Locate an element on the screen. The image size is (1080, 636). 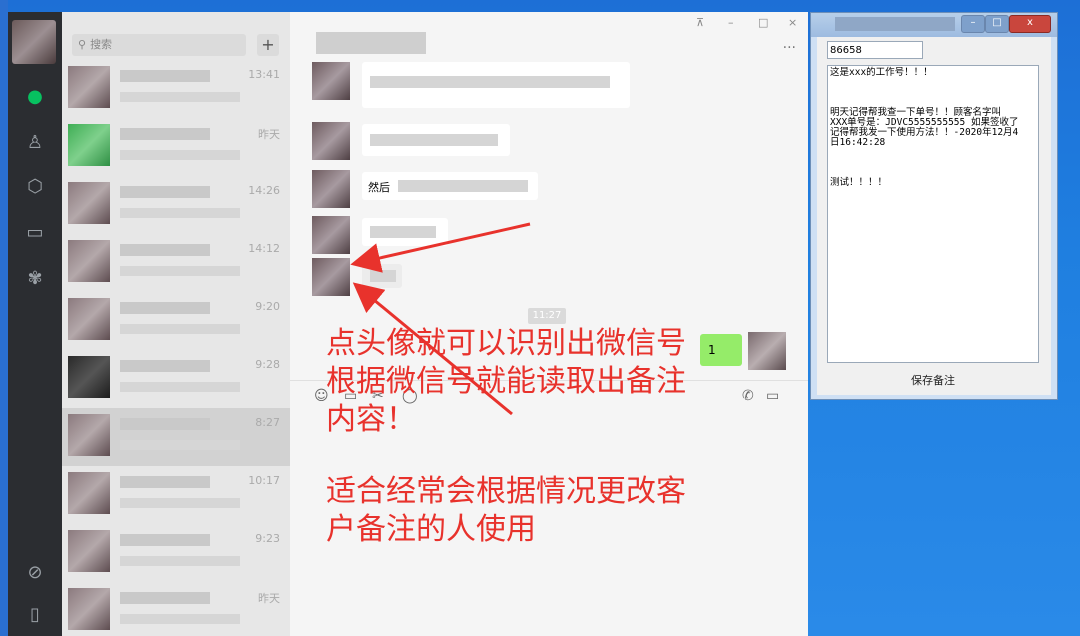
note-titlebar: – □ x is located at coordinates (934, 25).